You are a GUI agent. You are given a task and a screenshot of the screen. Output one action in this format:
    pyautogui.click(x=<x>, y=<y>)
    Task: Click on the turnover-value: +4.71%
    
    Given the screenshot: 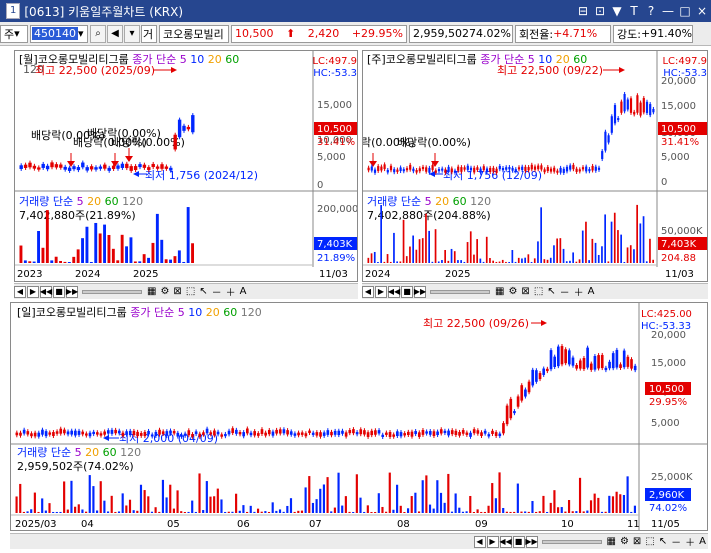 What is the action you would take?
    pyautogui.click(x=575, y=33)
    